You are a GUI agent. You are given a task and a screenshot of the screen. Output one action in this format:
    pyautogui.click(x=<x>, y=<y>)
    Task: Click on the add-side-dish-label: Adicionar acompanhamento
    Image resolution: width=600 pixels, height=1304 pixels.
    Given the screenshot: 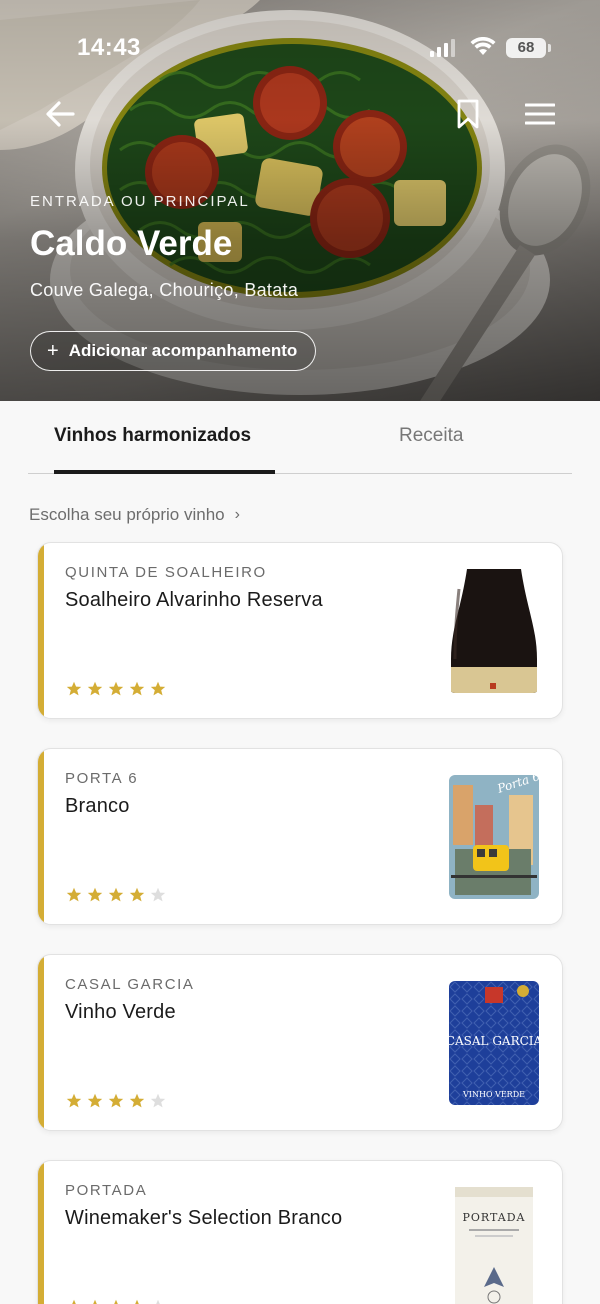 What is the action you would take?
    pyautogui.click(x=183, y=350)
    